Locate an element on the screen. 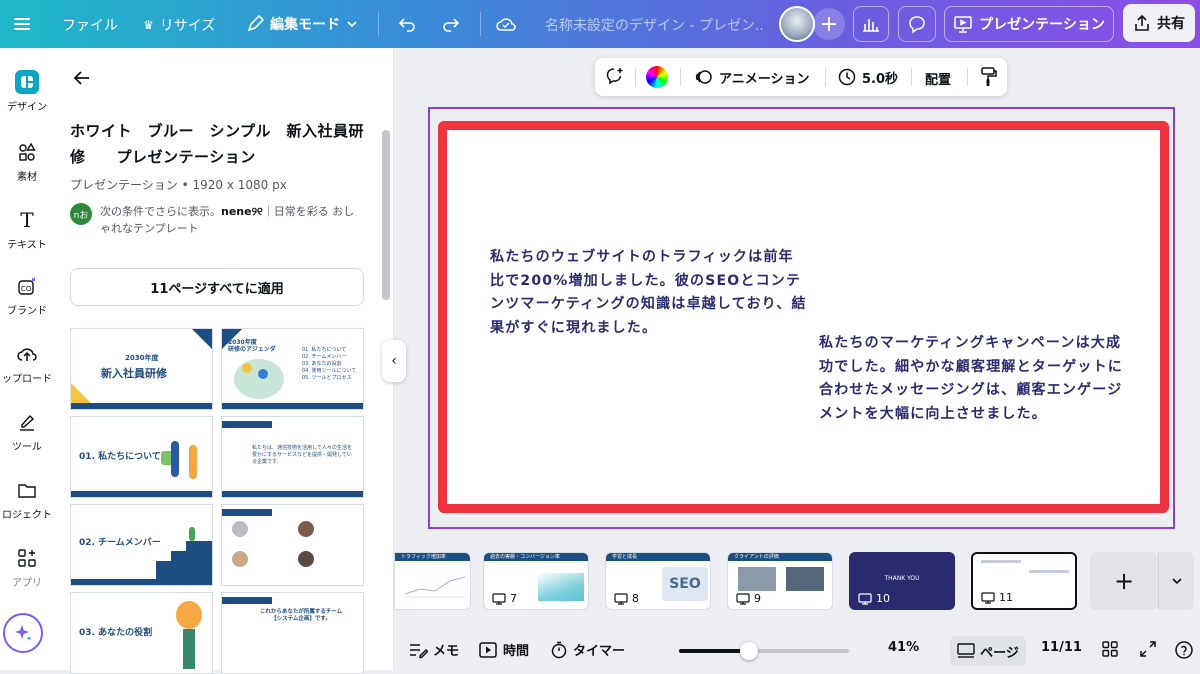  comment-plus-icon is located at coordinates (614, 76).